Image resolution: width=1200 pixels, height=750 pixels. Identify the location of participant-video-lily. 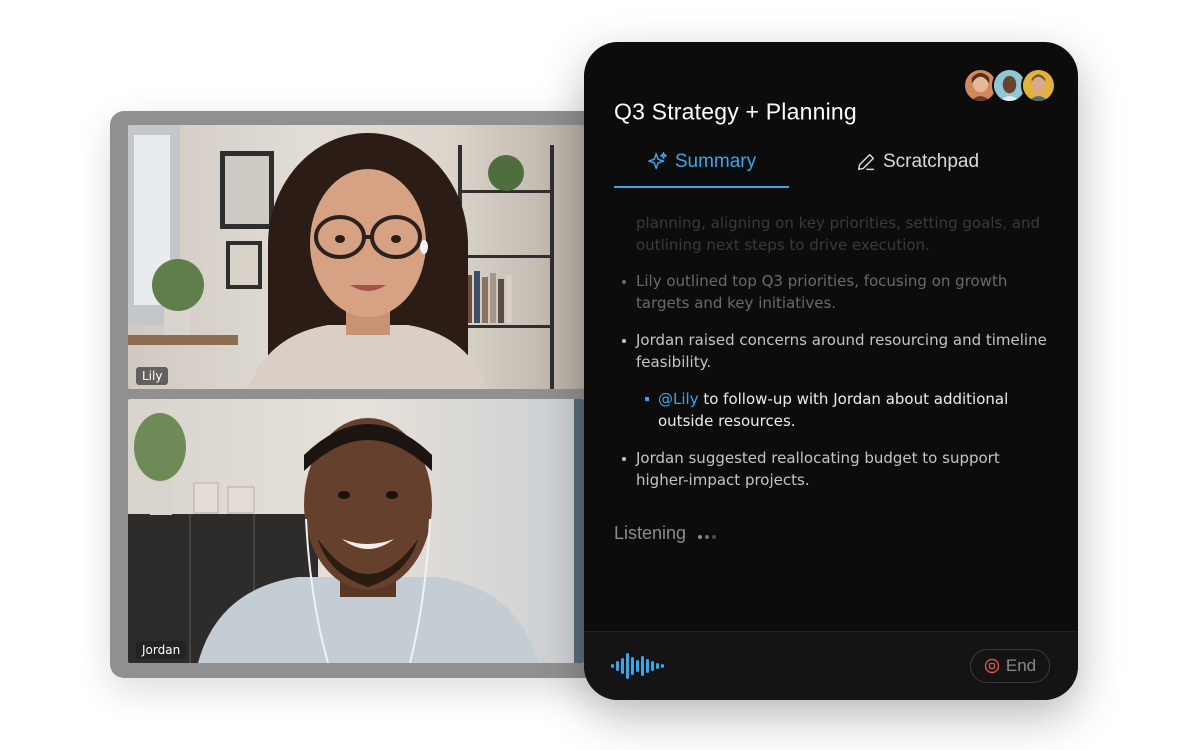
(341, 257).